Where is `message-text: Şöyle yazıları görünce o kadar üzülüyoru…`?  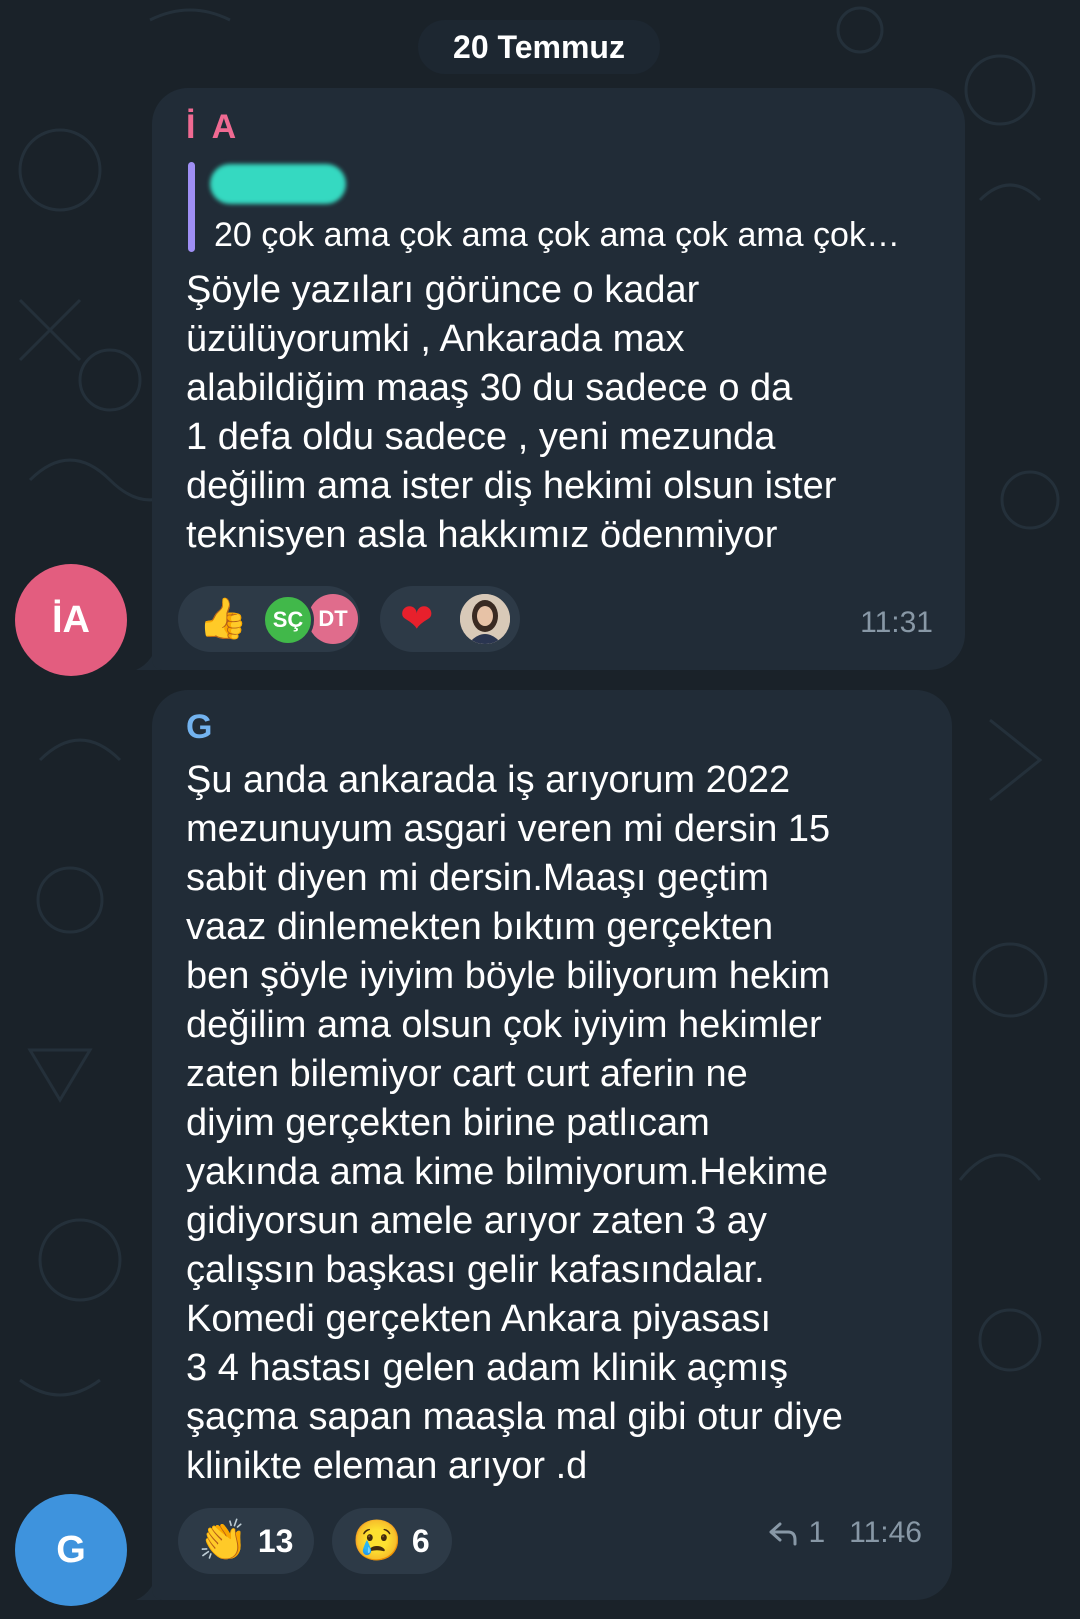
message-text: Şöyle yazıları görünce o kadar üzülüyoru… is located at coordinates (511, 412).